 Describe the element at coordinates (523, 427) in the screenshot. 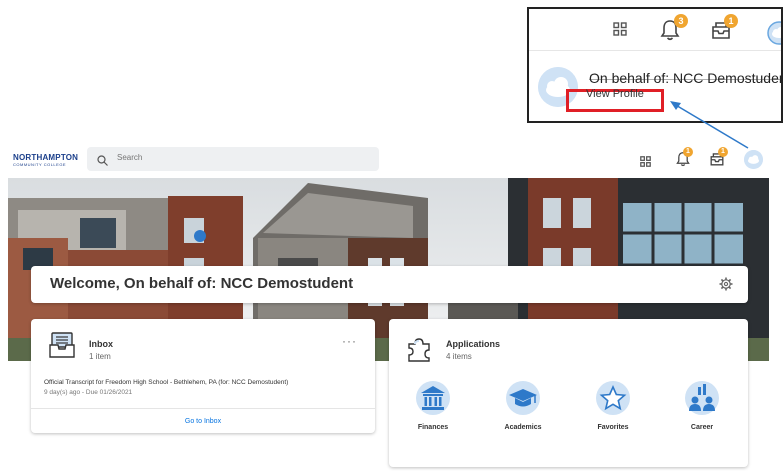

I see `app-label: Academics` at that location.